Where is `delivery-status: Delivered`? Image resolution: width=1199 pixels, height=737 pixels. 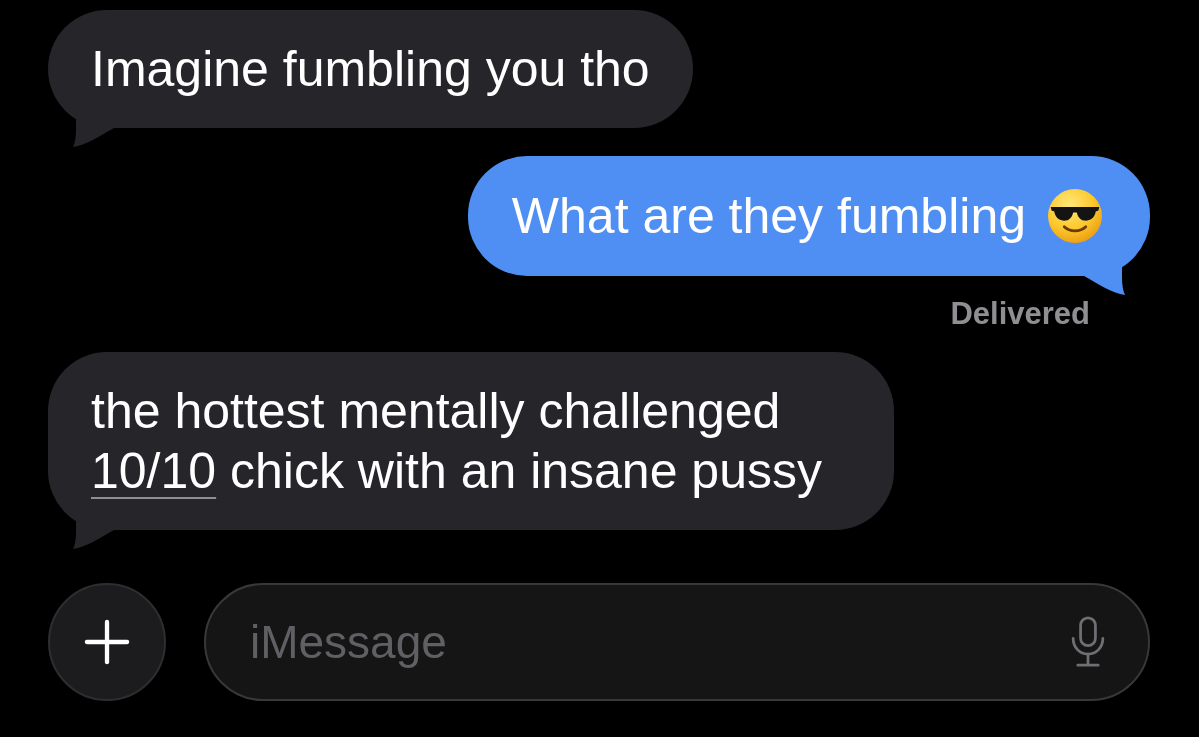 delivery-status: Delivered is located at coordinates (1020, 314).